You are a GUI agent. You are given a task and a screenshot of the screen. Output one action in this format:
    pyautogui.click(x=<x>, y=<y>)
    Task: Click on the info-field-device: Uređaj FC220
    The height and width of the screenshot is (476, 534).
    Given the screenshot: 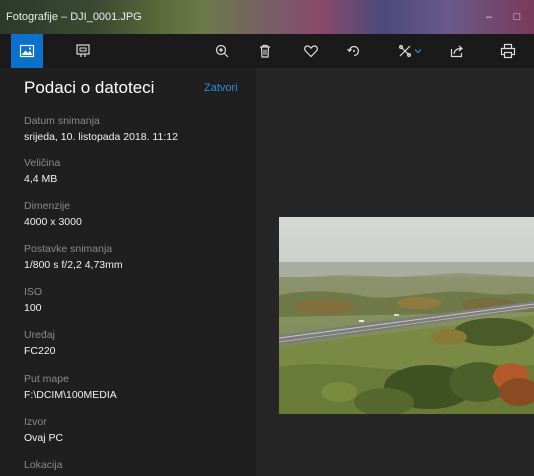 What is the action you would take?
    pyautogui.click(x=40, y=343)
    